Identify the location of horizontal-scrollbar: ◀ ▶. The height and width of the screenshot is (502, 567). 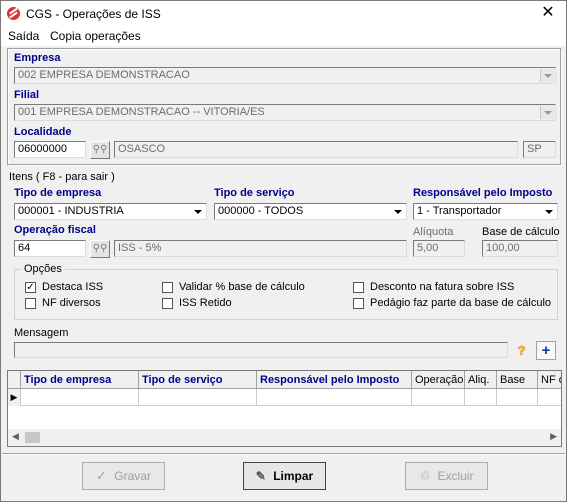
(284, 437).